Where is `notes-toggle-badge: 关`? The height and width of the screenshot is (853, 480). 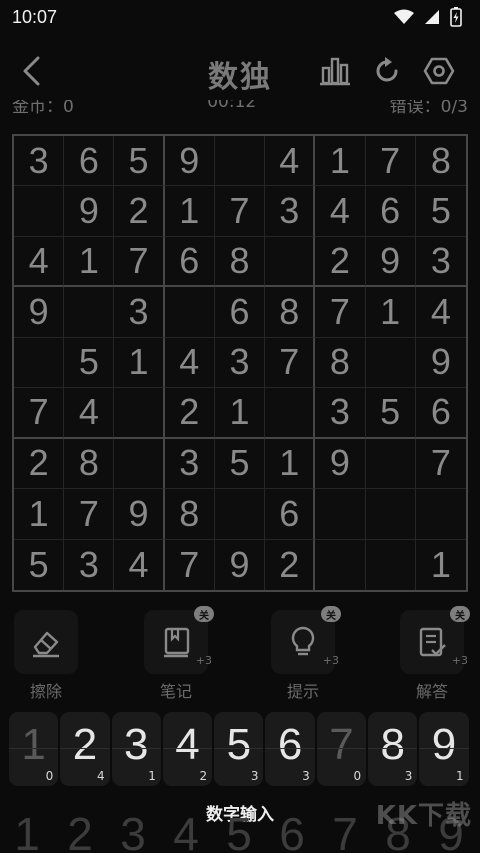
notes-toggle-badge: 关 is located at coordinates (204, 614).